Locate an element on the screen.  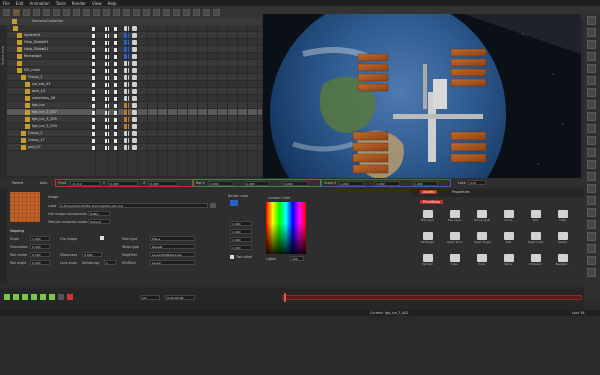
search-icon is located at coordinates (106, 12).